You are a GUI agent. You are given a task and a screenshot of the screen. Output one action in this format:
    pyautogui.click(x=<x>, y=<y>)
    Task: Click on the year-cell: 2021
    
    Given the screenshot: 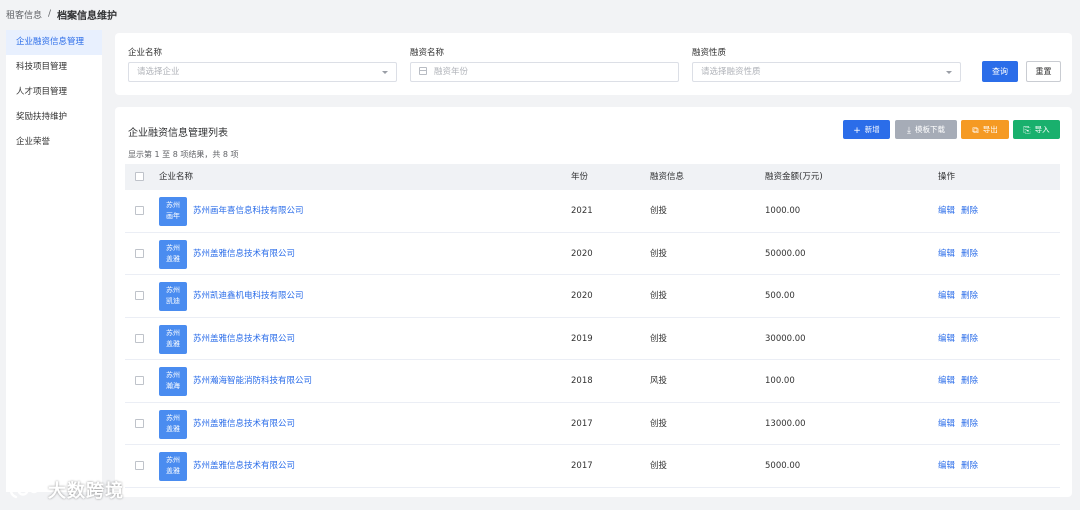 What is the action you would take?
    pyautogui.click(x=582, y=211)
    